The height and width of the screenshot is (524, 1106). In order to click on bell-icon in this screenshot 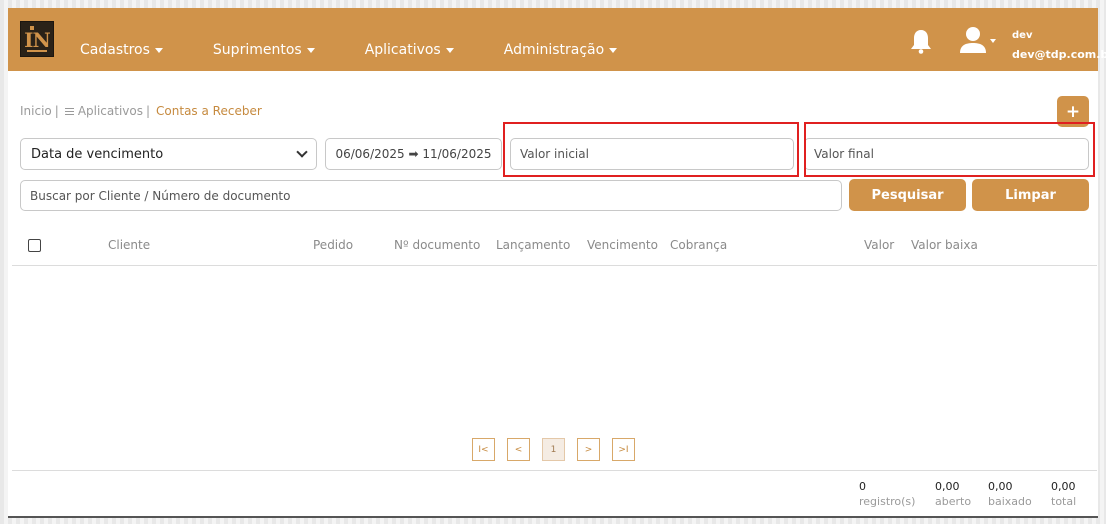, I will do `click(921, 41)`.